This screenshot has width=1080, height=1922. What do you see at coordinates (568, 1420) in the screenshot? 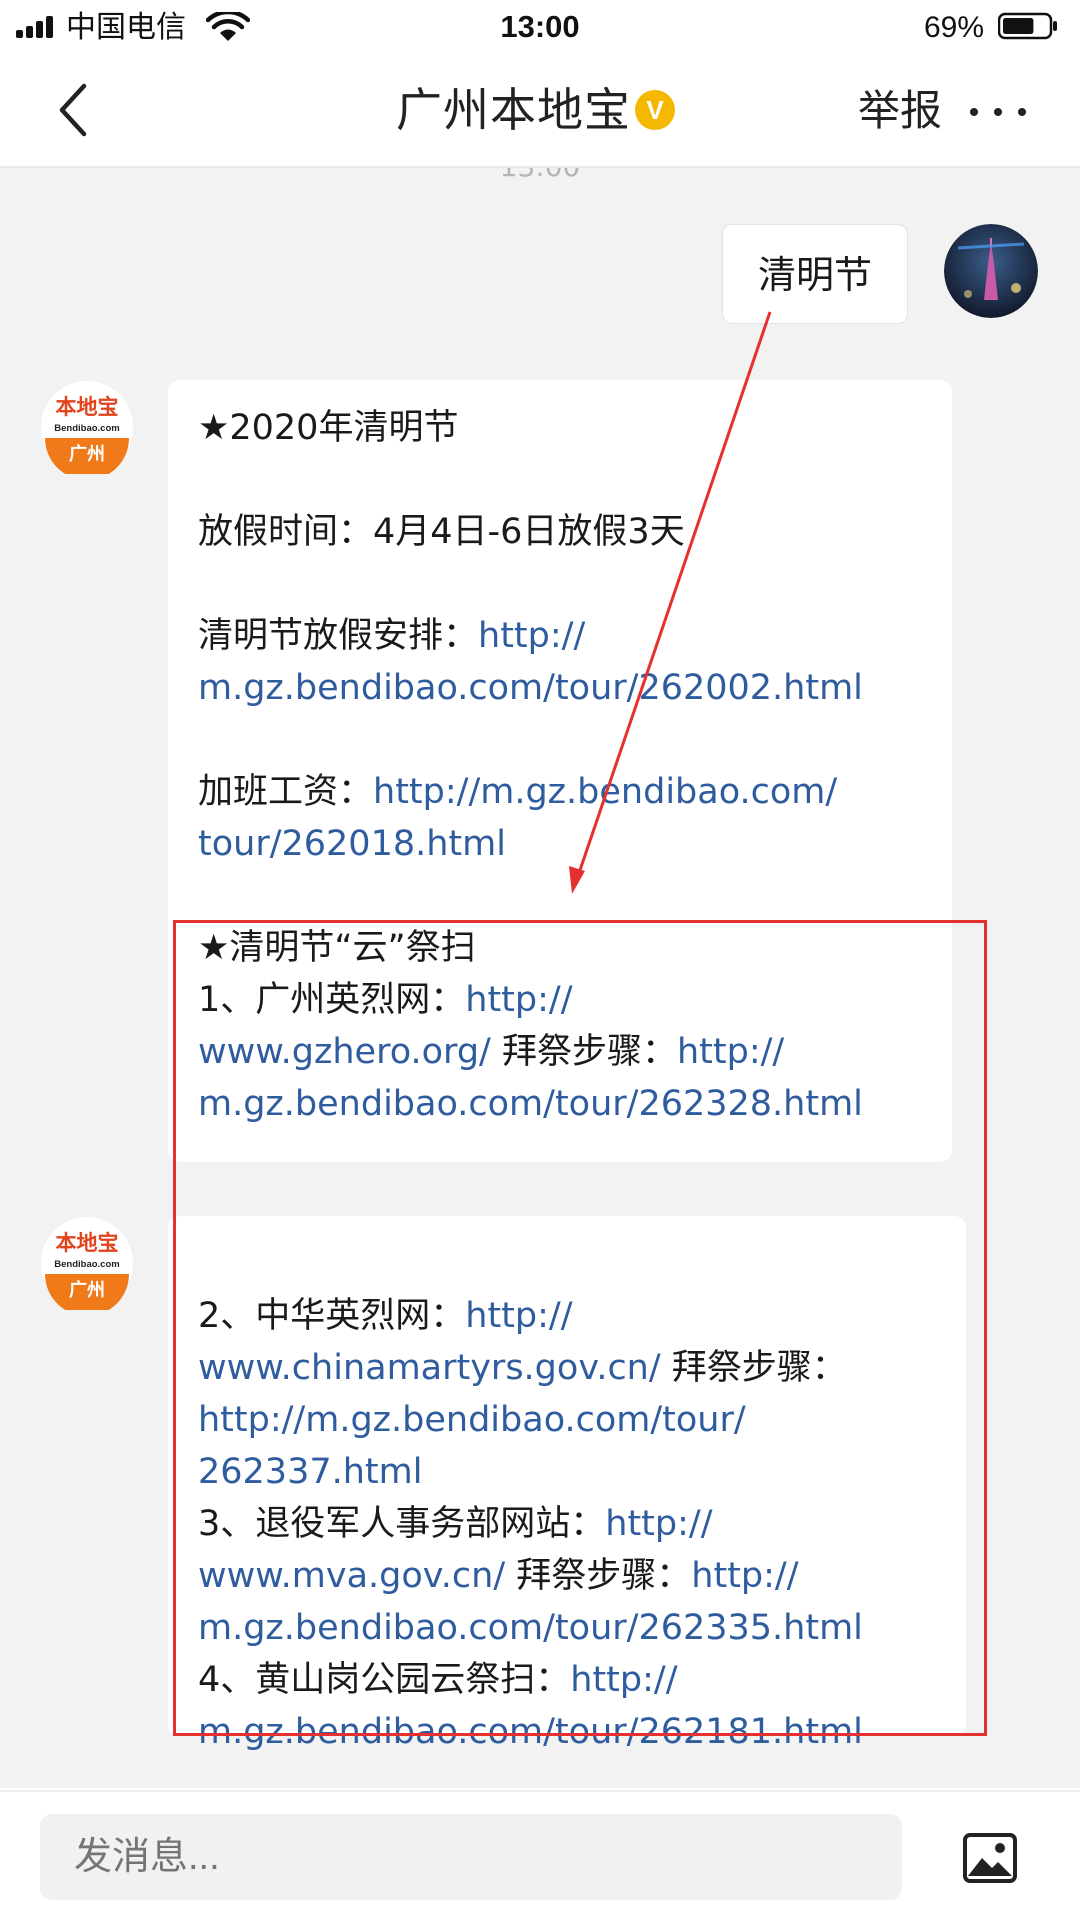
I see `item2-steps-link: http://m.gz.bendibao.com/tour/` at bounding box center [568, 1420].